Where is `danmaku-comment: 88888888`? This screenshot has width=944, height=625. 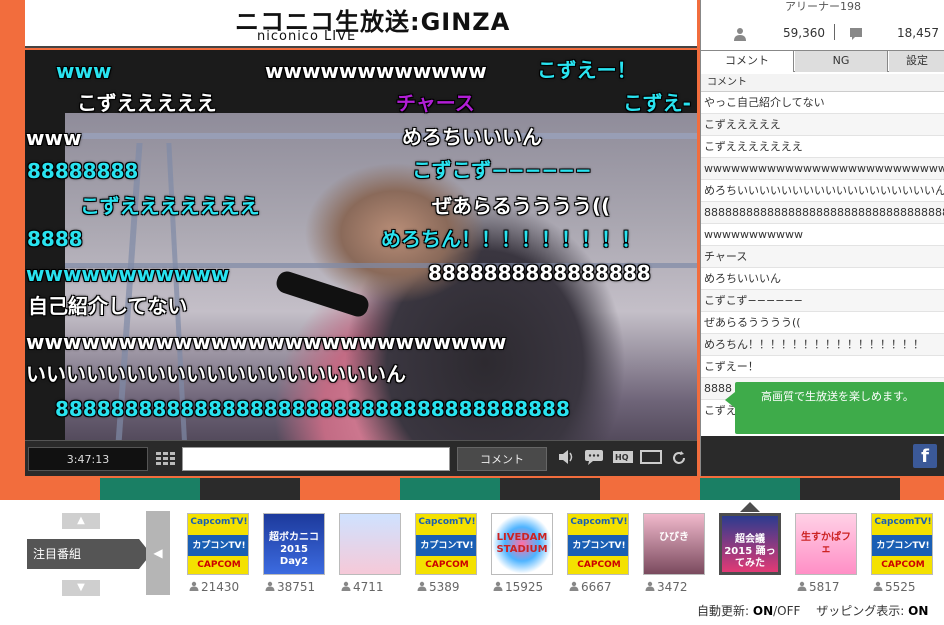
danmaku-comment: 88888888 is located at coordinates (83, 171).